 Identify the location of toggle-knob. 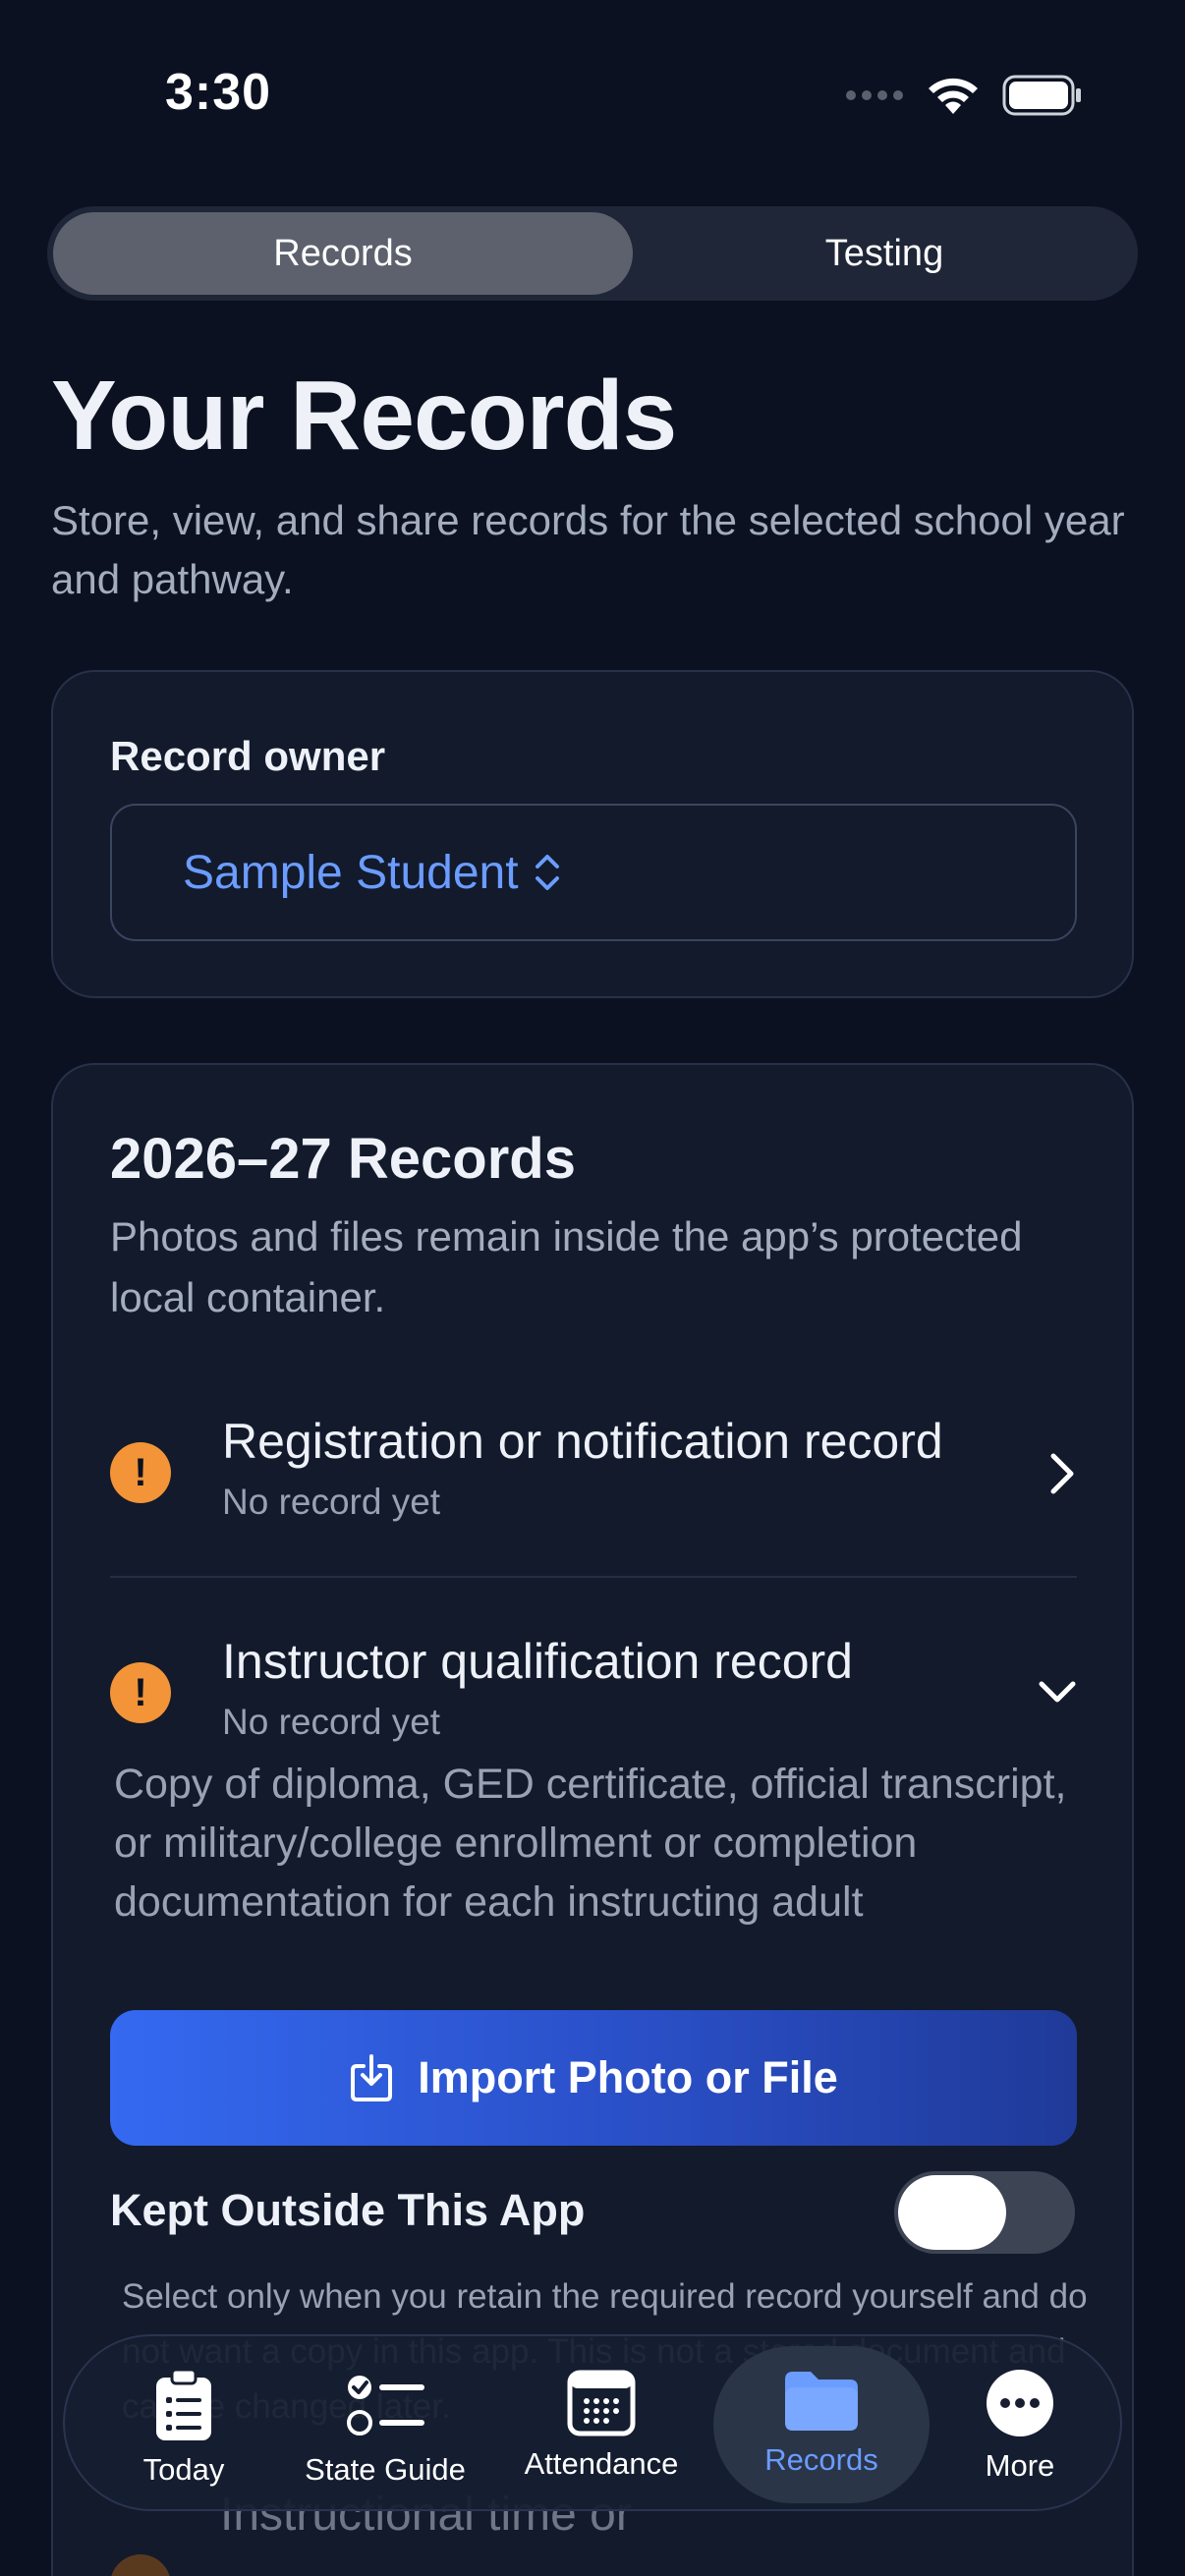
(952, 2212).